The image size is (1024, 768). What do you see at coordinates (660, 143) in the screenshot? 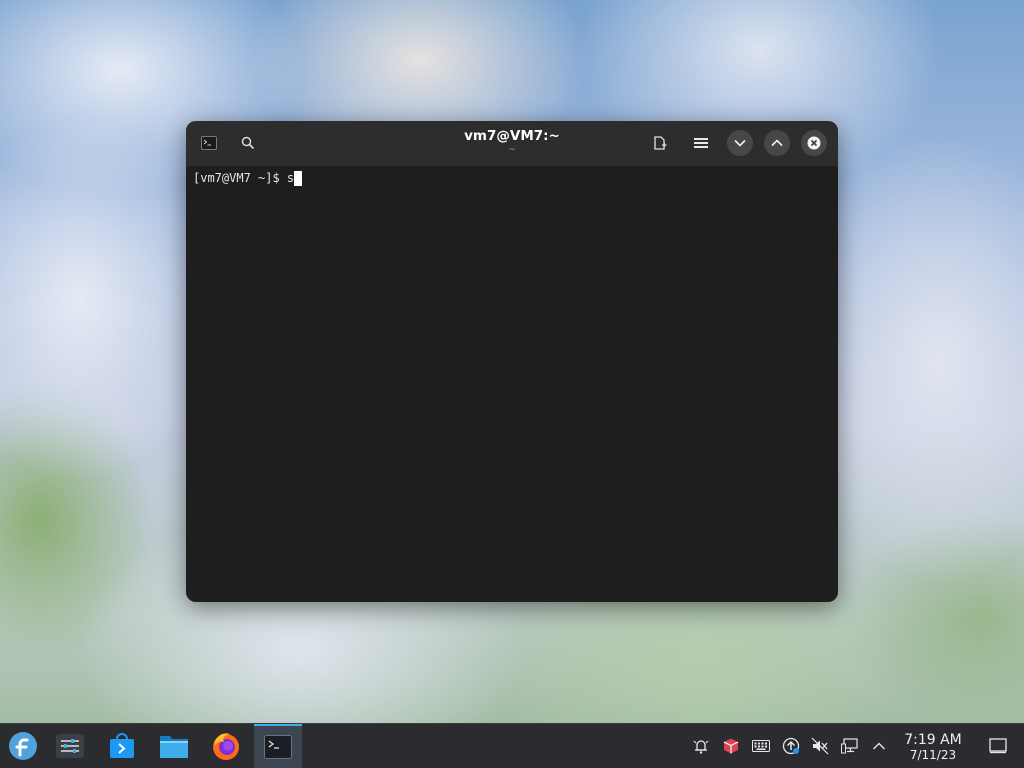
I see `new-tab-icon` at bounding box center [660, 143].